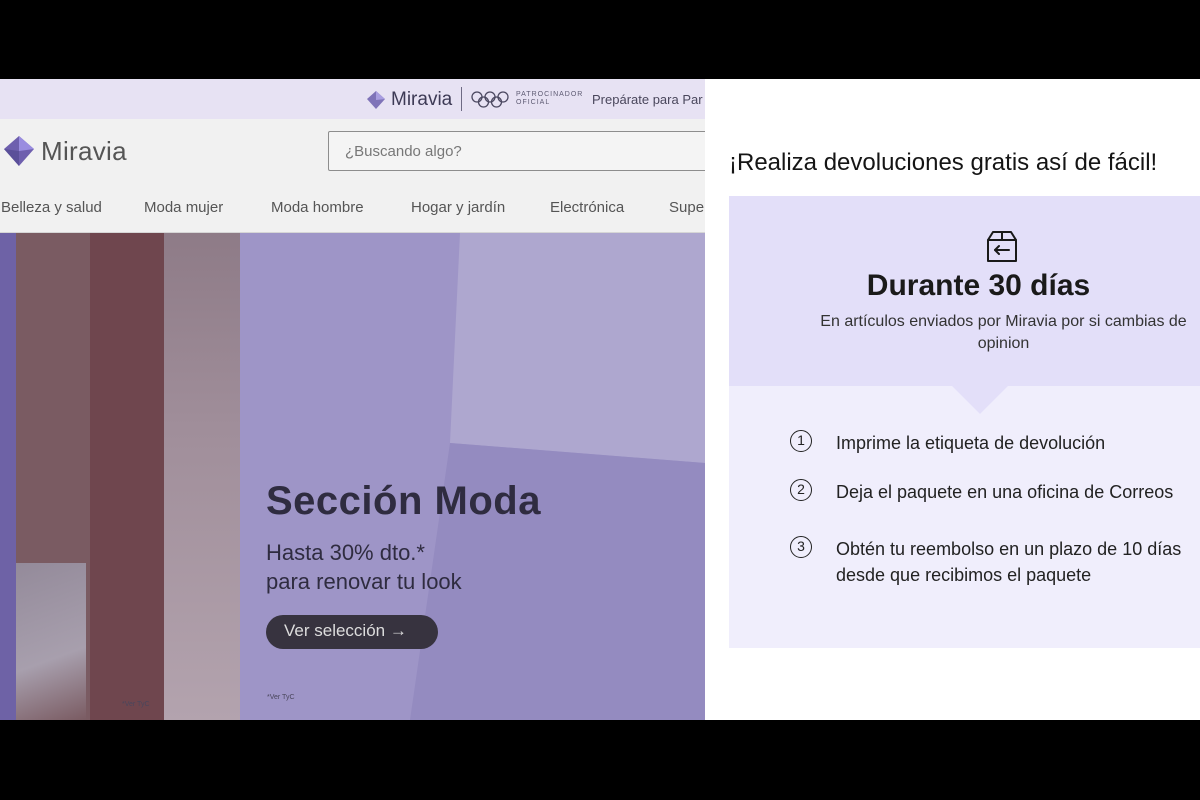 The width and height of the screenshot is (1200, 800). I want to click on nav-item-electronica: Electrónica, so click(587, 207).